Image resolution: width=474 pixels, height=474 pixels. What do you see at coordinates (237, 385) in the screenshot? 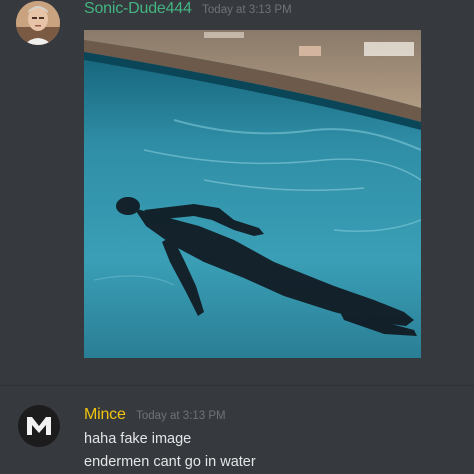
I see `message-divider` at bounding box center [237, 385].